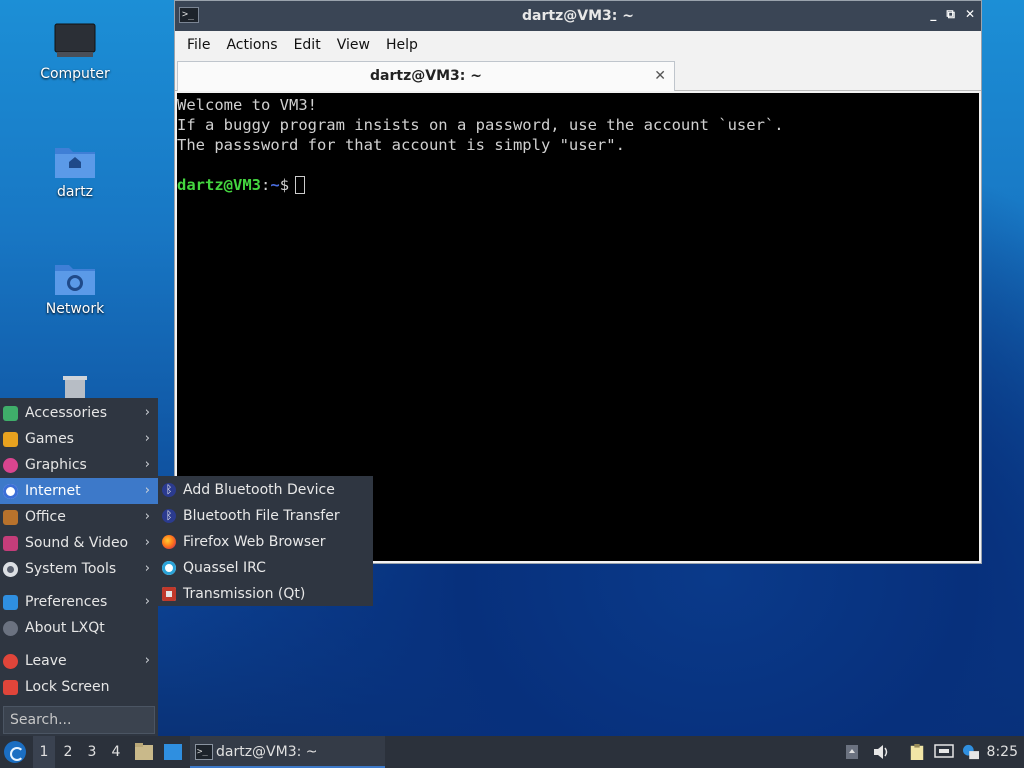  What do you see at coordinates (189, 15) in the screenshot?
I see `terminal-app-icon: >_` at bounding box center [189, 15].